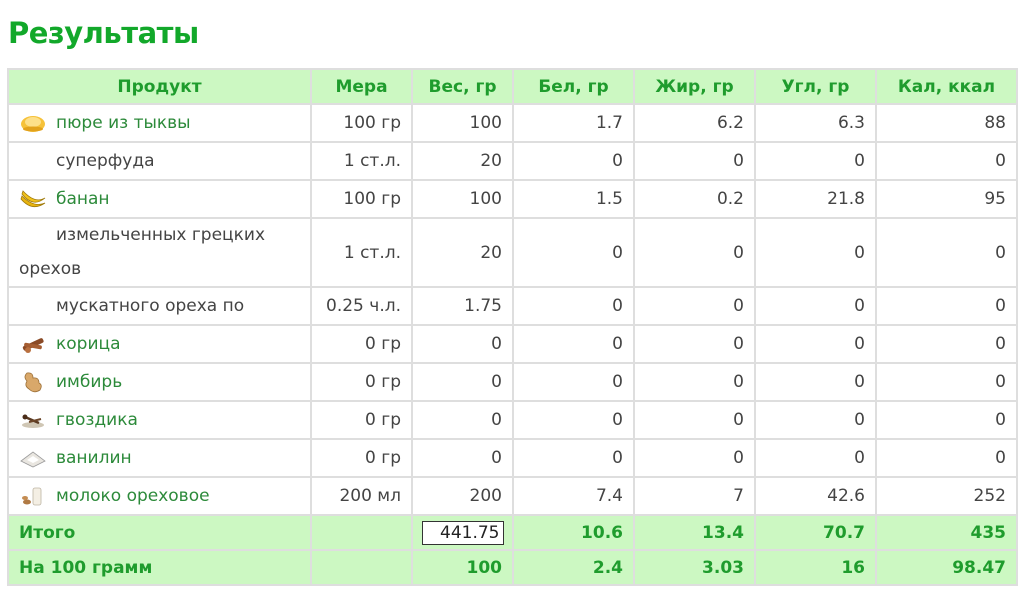  Describe the element at coordinates (33, 420) in the screenshot. I see `clove-icon` at that location.